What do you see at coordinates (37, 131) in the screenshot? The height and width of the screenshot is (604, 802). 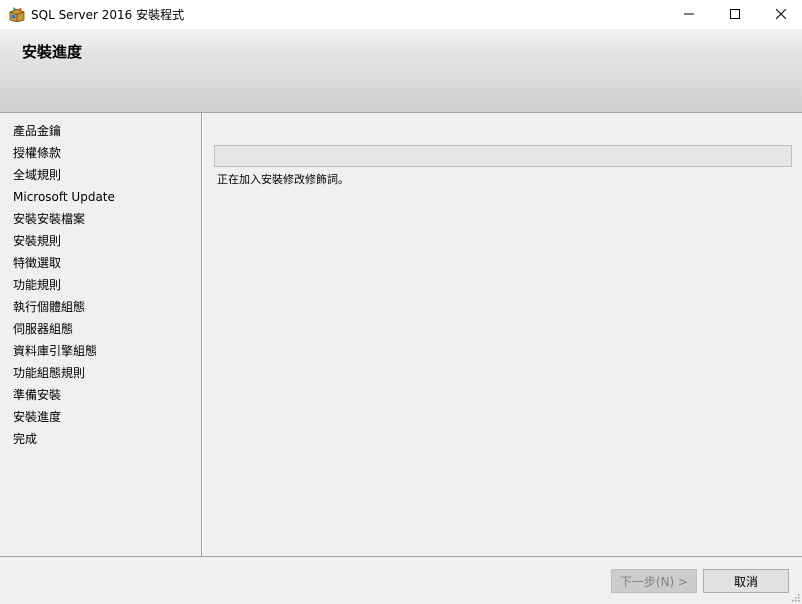 I see `sidebar-step-item: 產品金鑰` at bounding box center [37, 131].